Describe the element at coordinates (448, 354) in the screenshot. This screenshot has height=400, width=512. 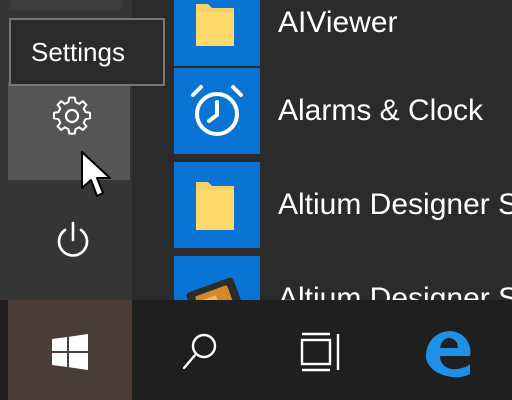
I see `edge-browser-icon` at that location.